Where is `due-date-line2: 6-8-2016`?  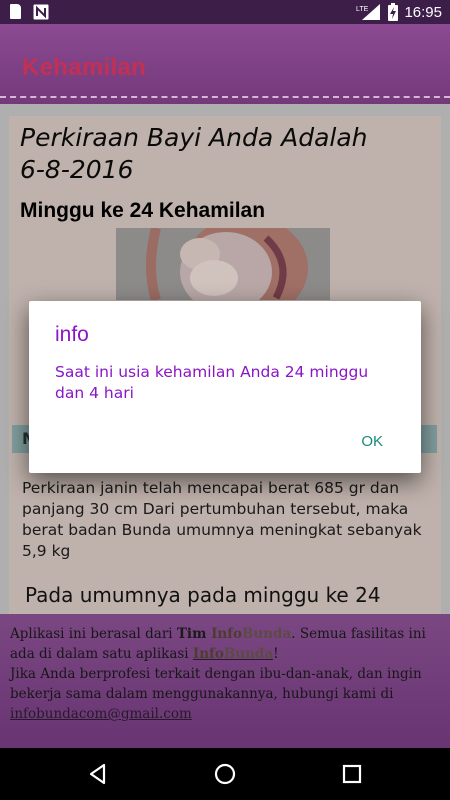 due-date-line2: 6-8-2016 is located at coordinates (77, 169).